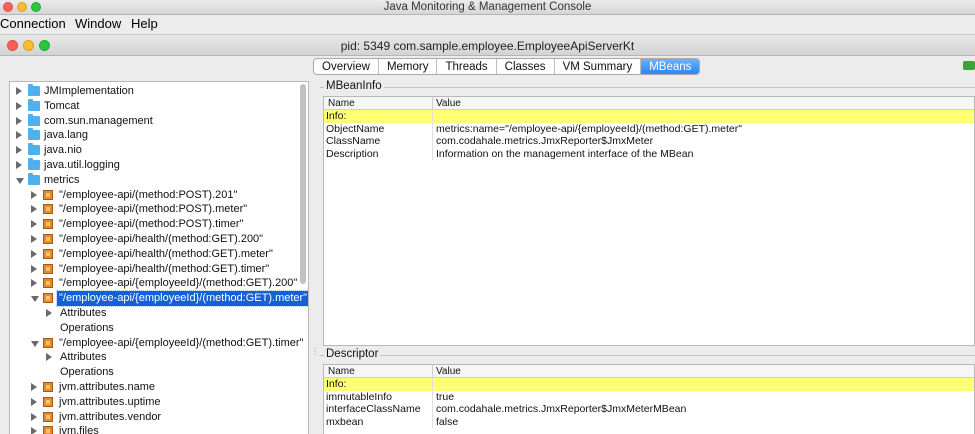 The image size is (975, 434). I want to click on tree-node-label: Operations, so click(87, 327).